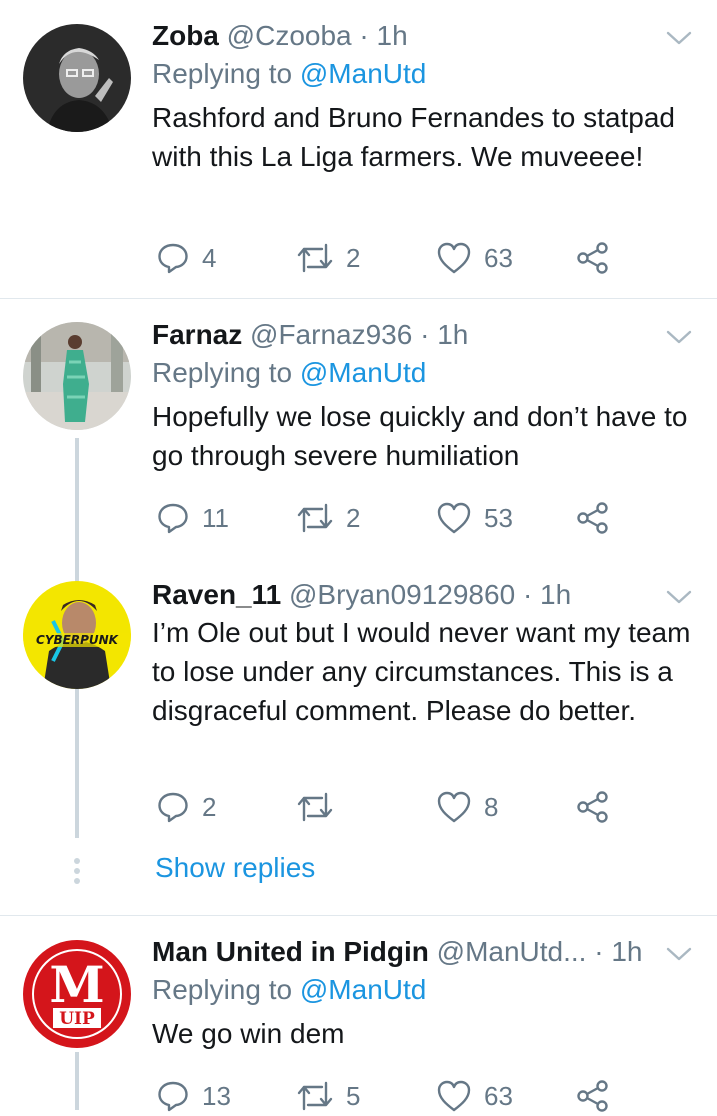 Image resolution: width=717 pixels, height=1116 pixels. I want to click on avatar-manutd-pidgin: M UIP, so click(77, 994).